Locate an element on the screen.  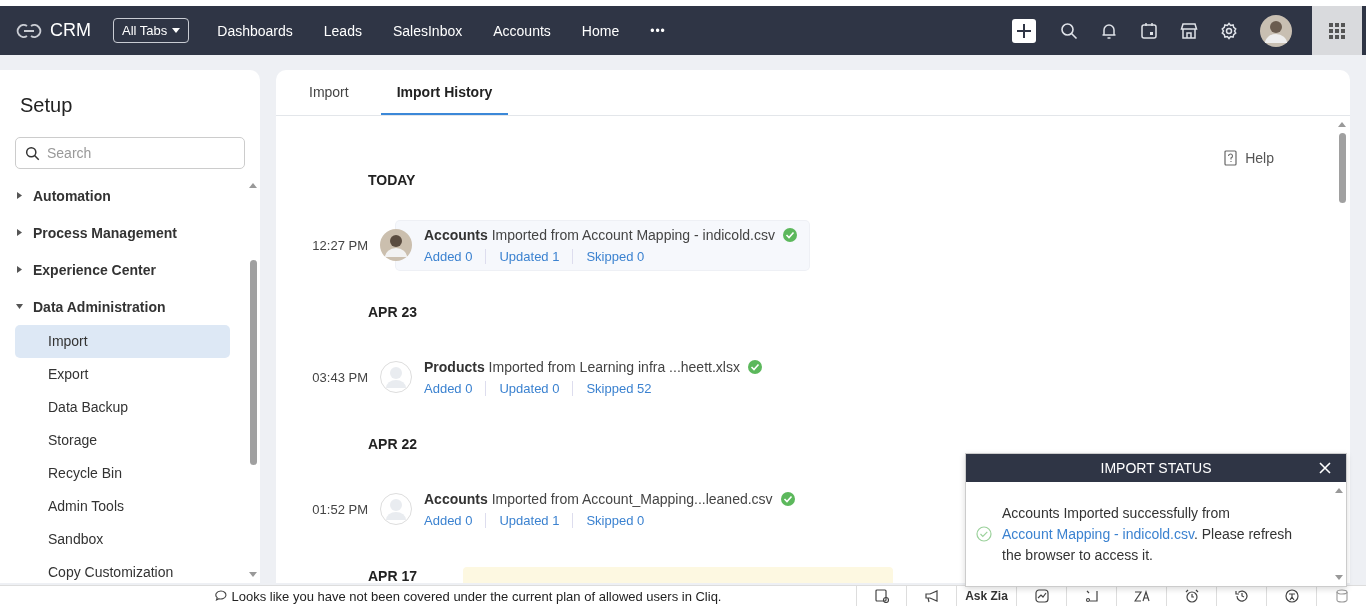
screen-icon is located at coordinates (881, 596).